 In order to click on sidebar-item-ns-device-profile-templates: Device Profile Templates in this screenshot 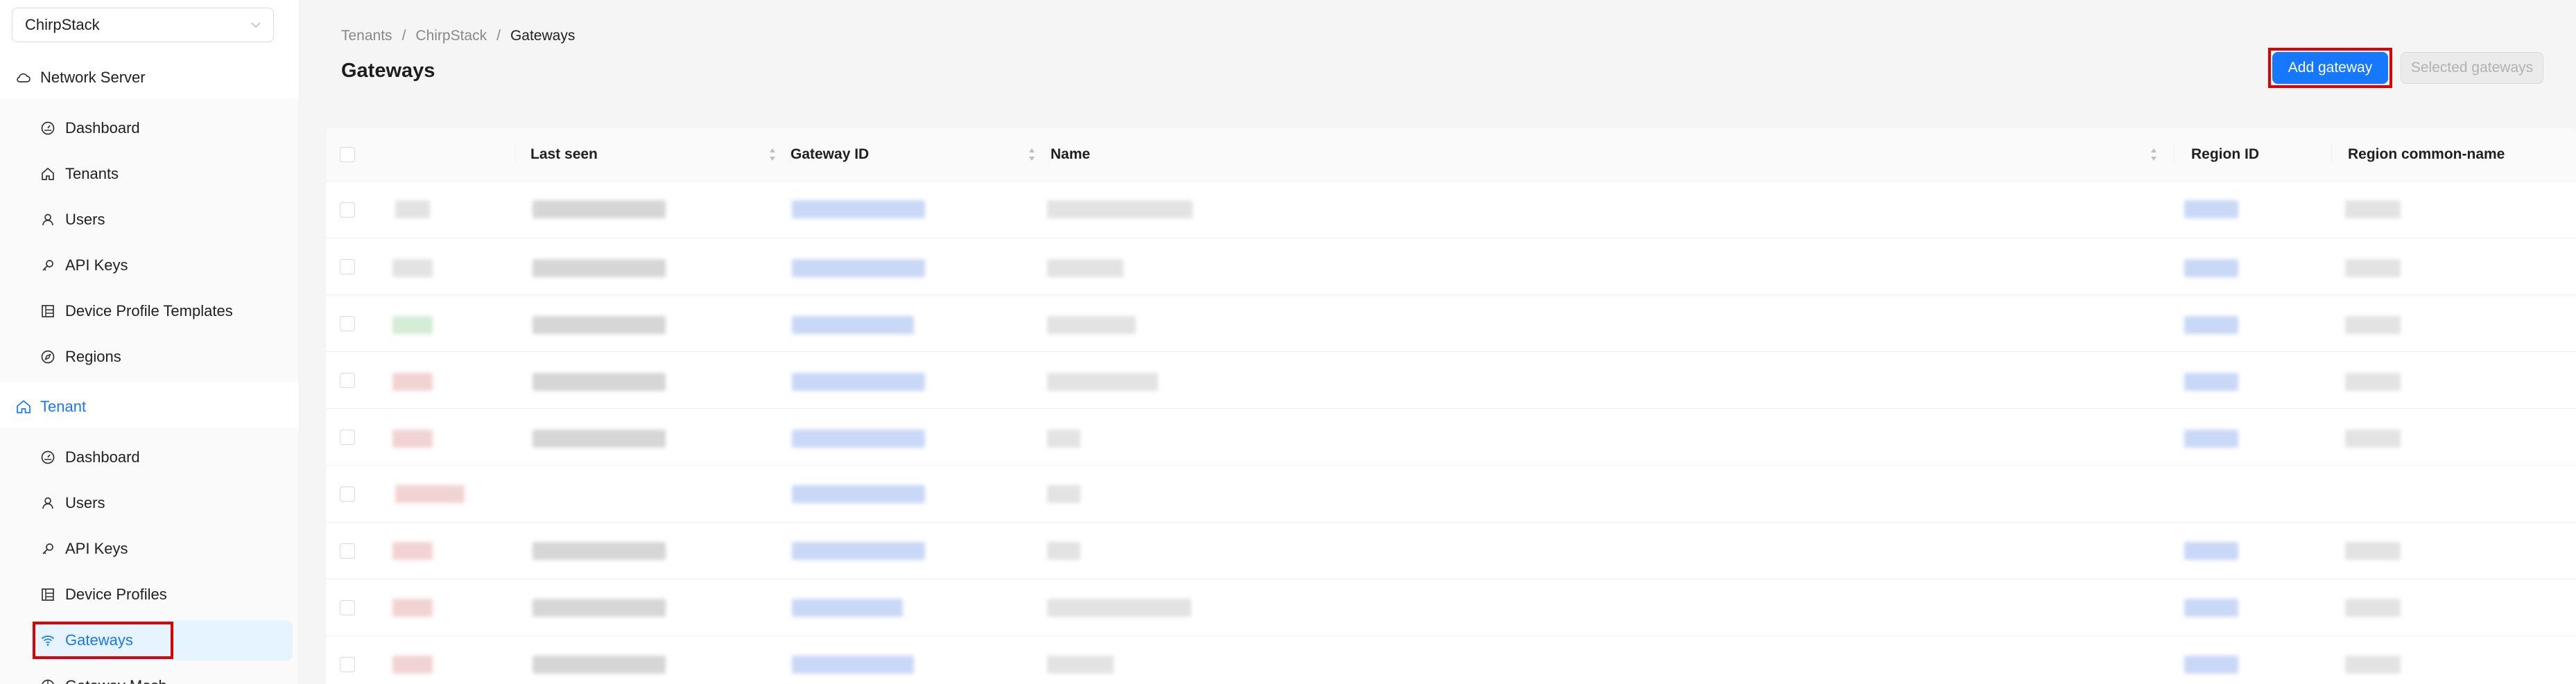, I will do `click(163, 311)`.